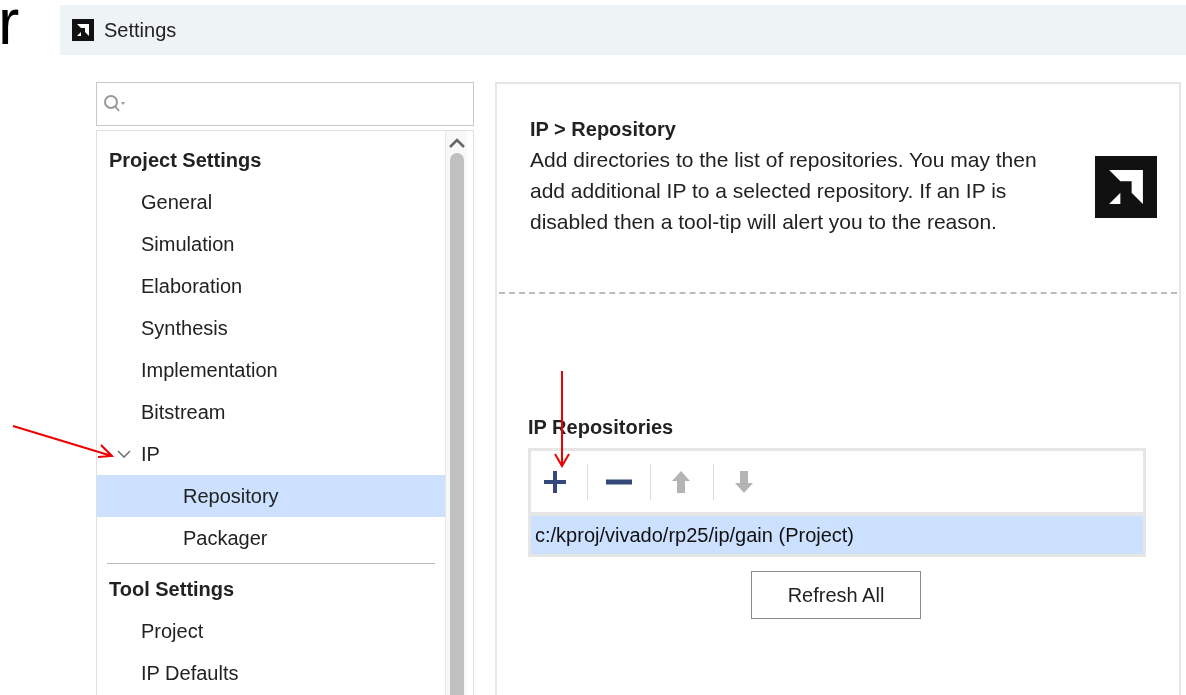 Image resolution: width=1186 pixels, height=695 pixels. I want to click on scrollbar-thumb, so click(456, 424).